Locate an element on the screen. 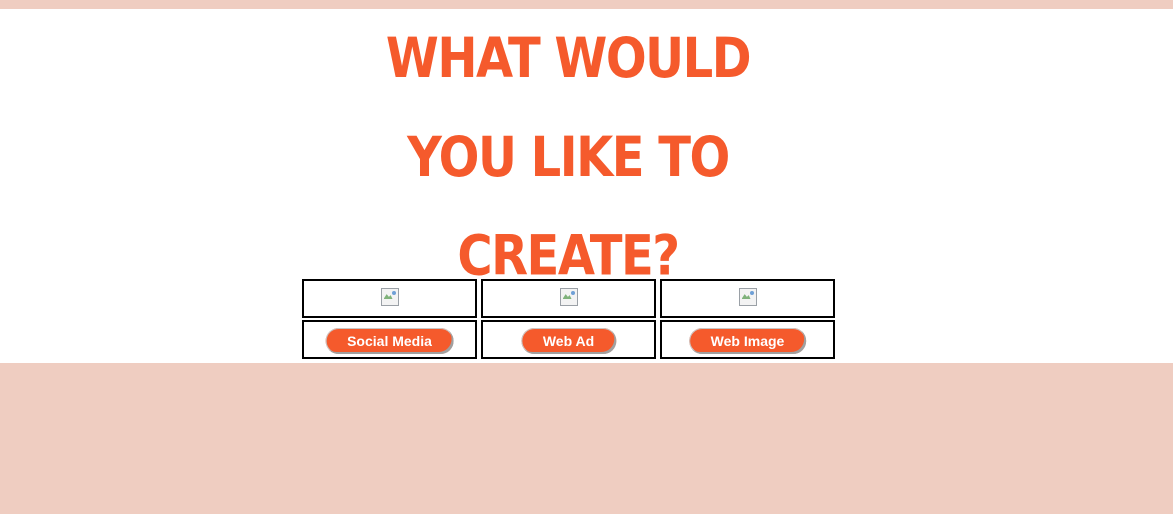 Image resolution: width=1173 pixels, height=514 pixels. social-media-button: Social Media is located at coordinates (389, 341).